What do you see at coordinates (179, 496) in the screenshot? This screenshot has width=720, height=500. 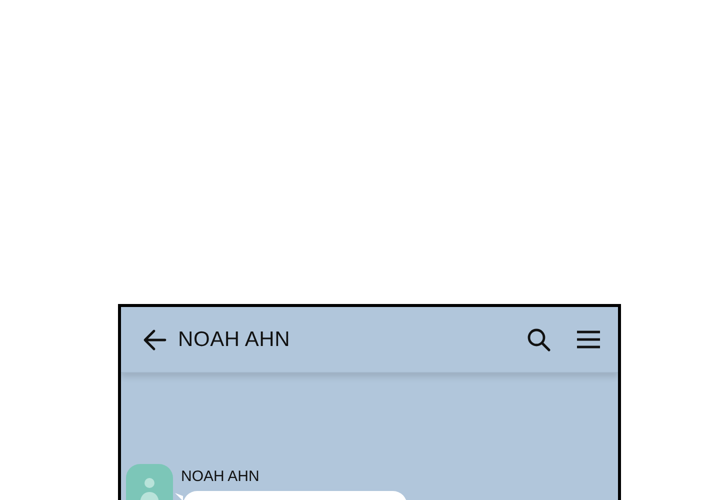 I see `bubble-tail-icon` at bounding box center [179, 496].